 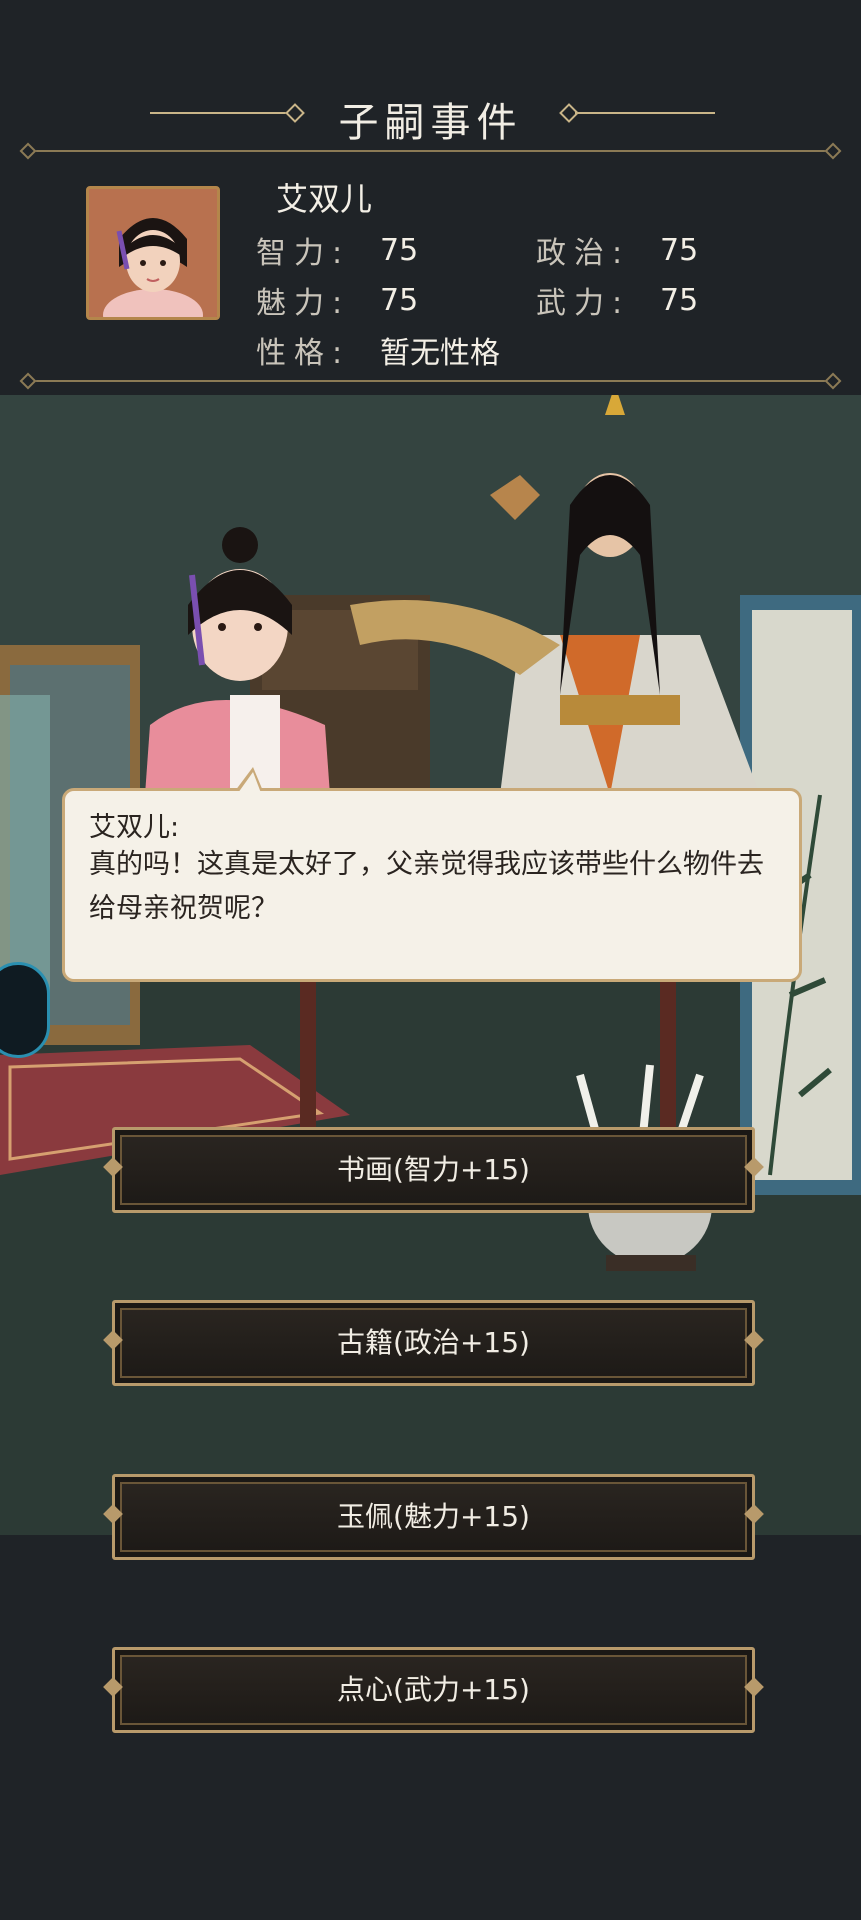 I want to click on stat-label-charm: 魅力:, so click(x=303, y=303).